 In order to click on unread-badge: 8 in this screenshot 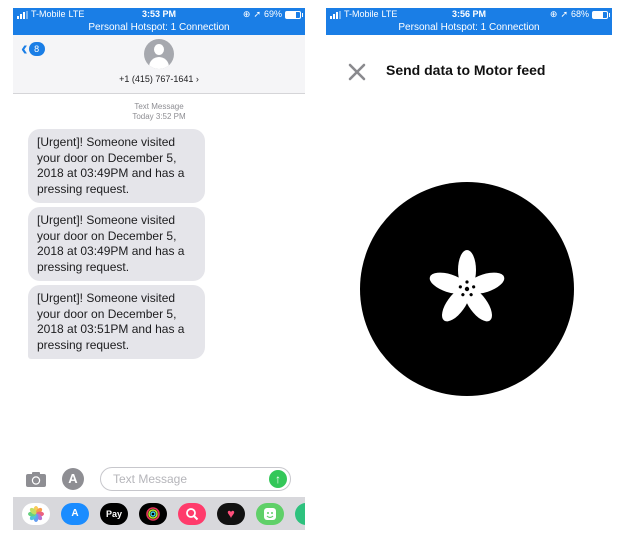, I will do `click(36, 49)`.